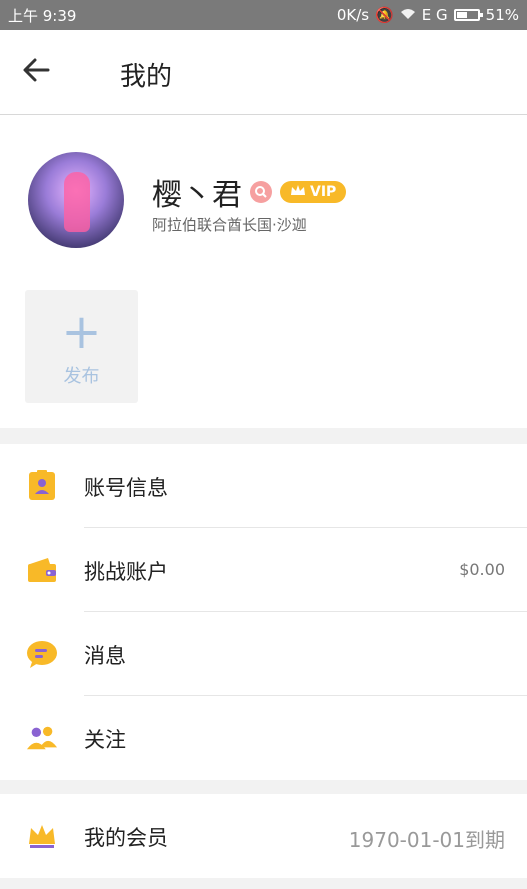 This screenshot has height=889, width=527. What do you see at coordinates (426, 840) in the screenshot?
I see `membership-expiry: 1970-01-01到期` at bounding box center [426, 840].